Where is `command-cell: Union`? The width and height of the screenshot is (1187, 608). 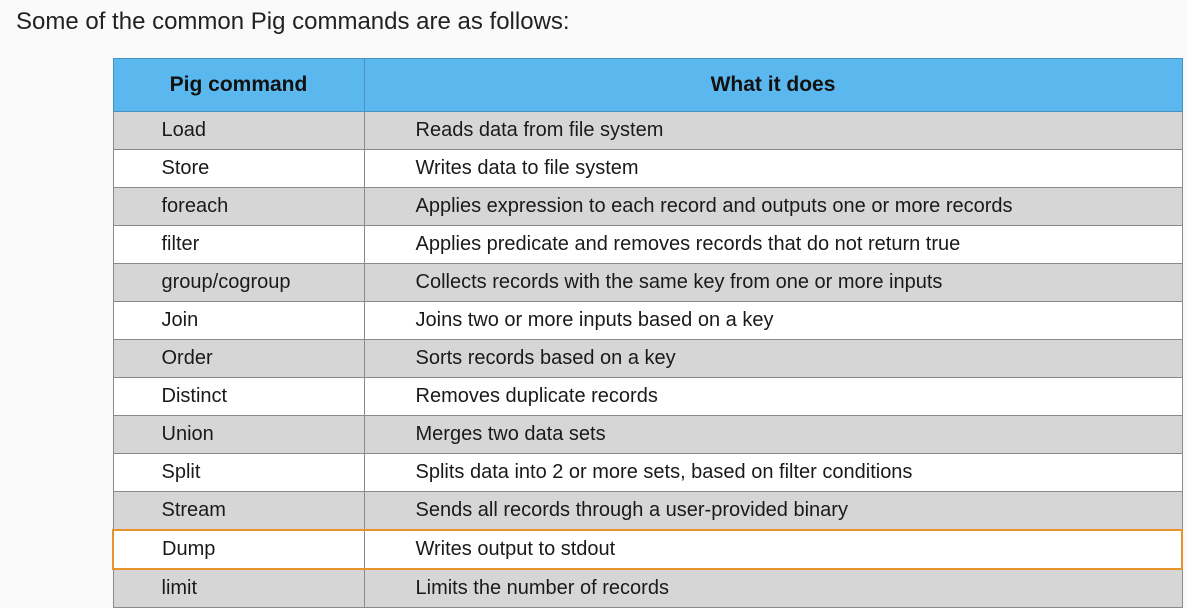 command-cell: Union is located at coordinates (238, 434).